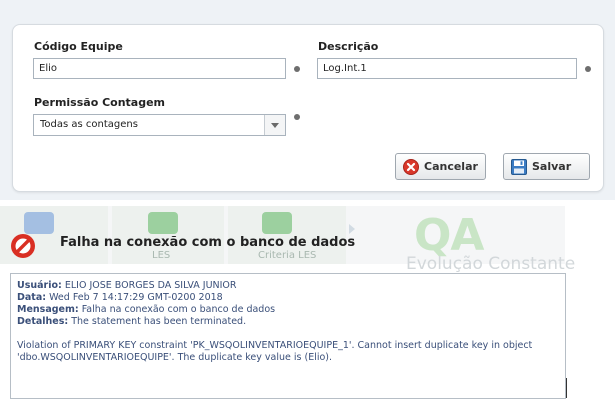 The height and width of the screenshot is (402, 615). I want to click on text-cursor, so click(566, 388).